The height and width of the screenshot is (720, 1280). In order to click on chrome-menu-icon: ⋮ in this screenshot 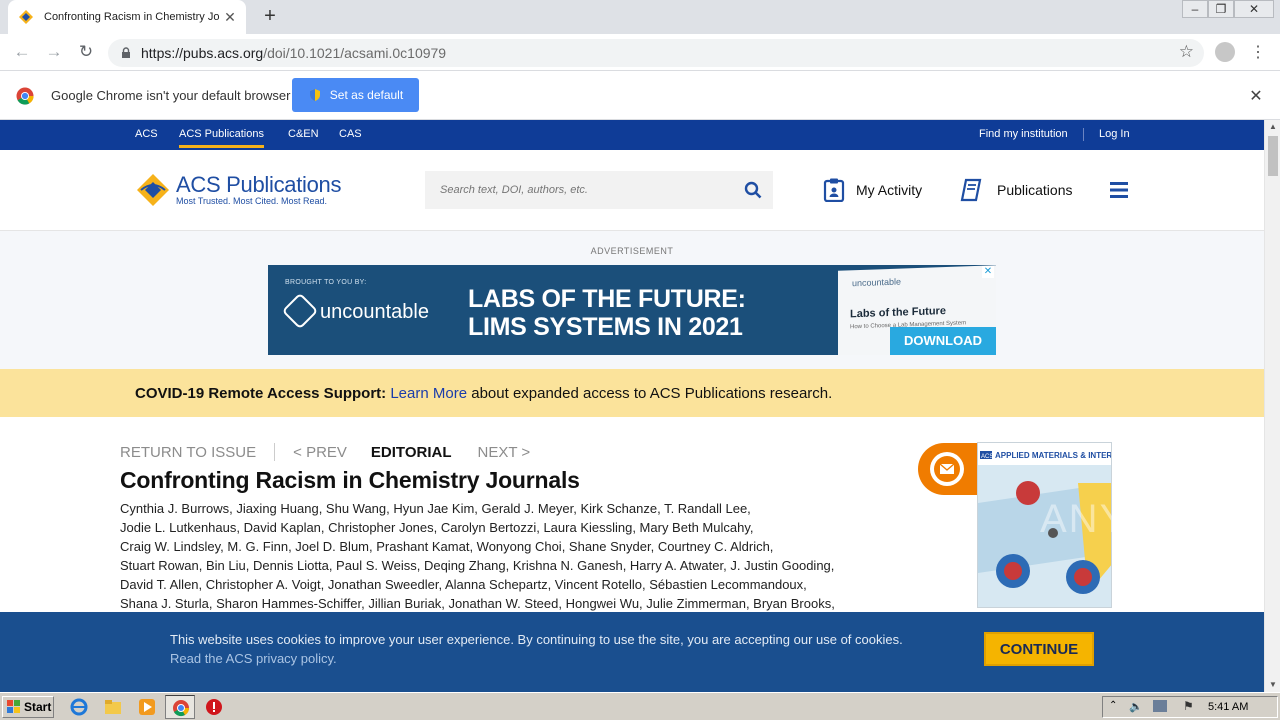, I will do `click(1258, 52)`.